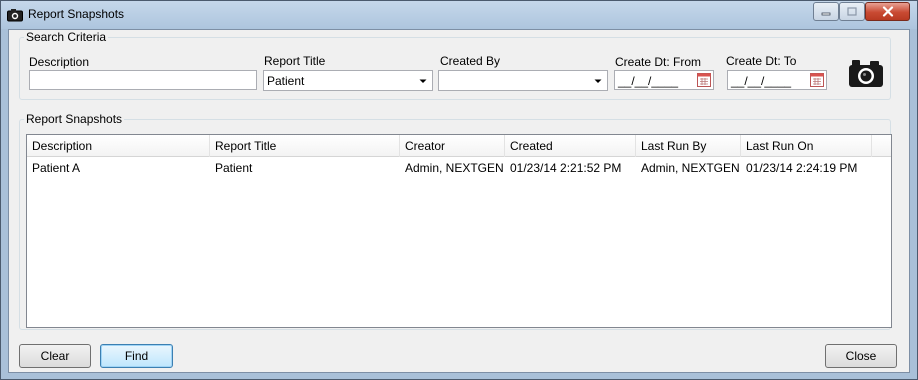 This screenshot has width=918, height=380. I want to click on create-date-to-input: __/__/____, so click(777, 80).